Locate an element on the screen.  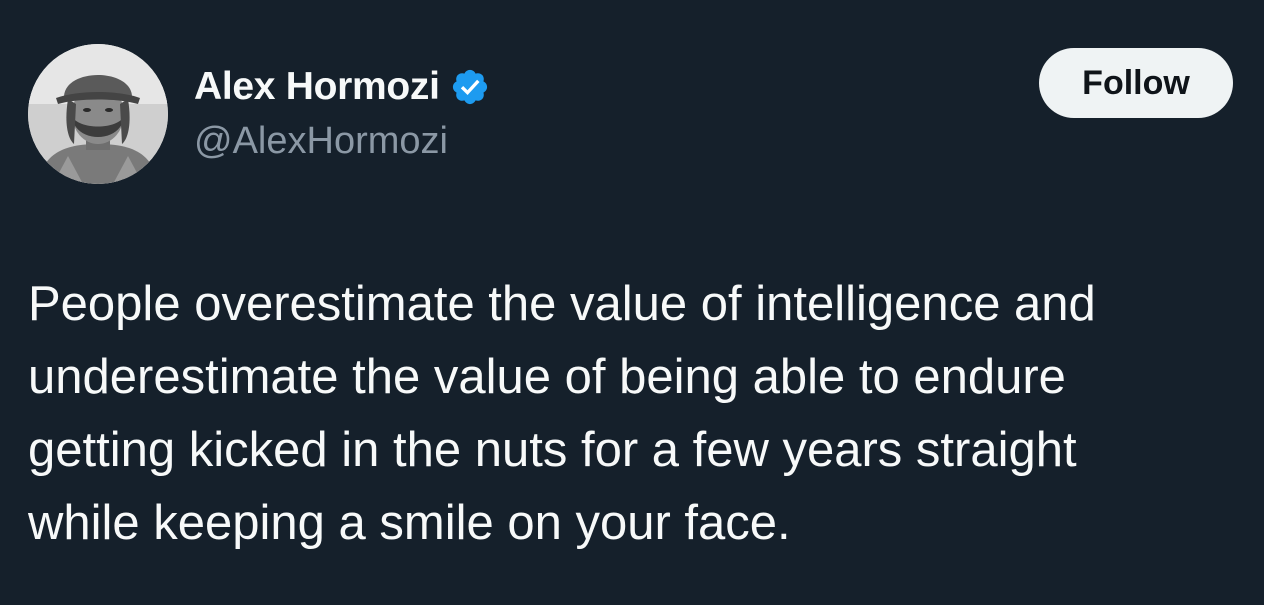
avatar is located at coordinates (98, 114).